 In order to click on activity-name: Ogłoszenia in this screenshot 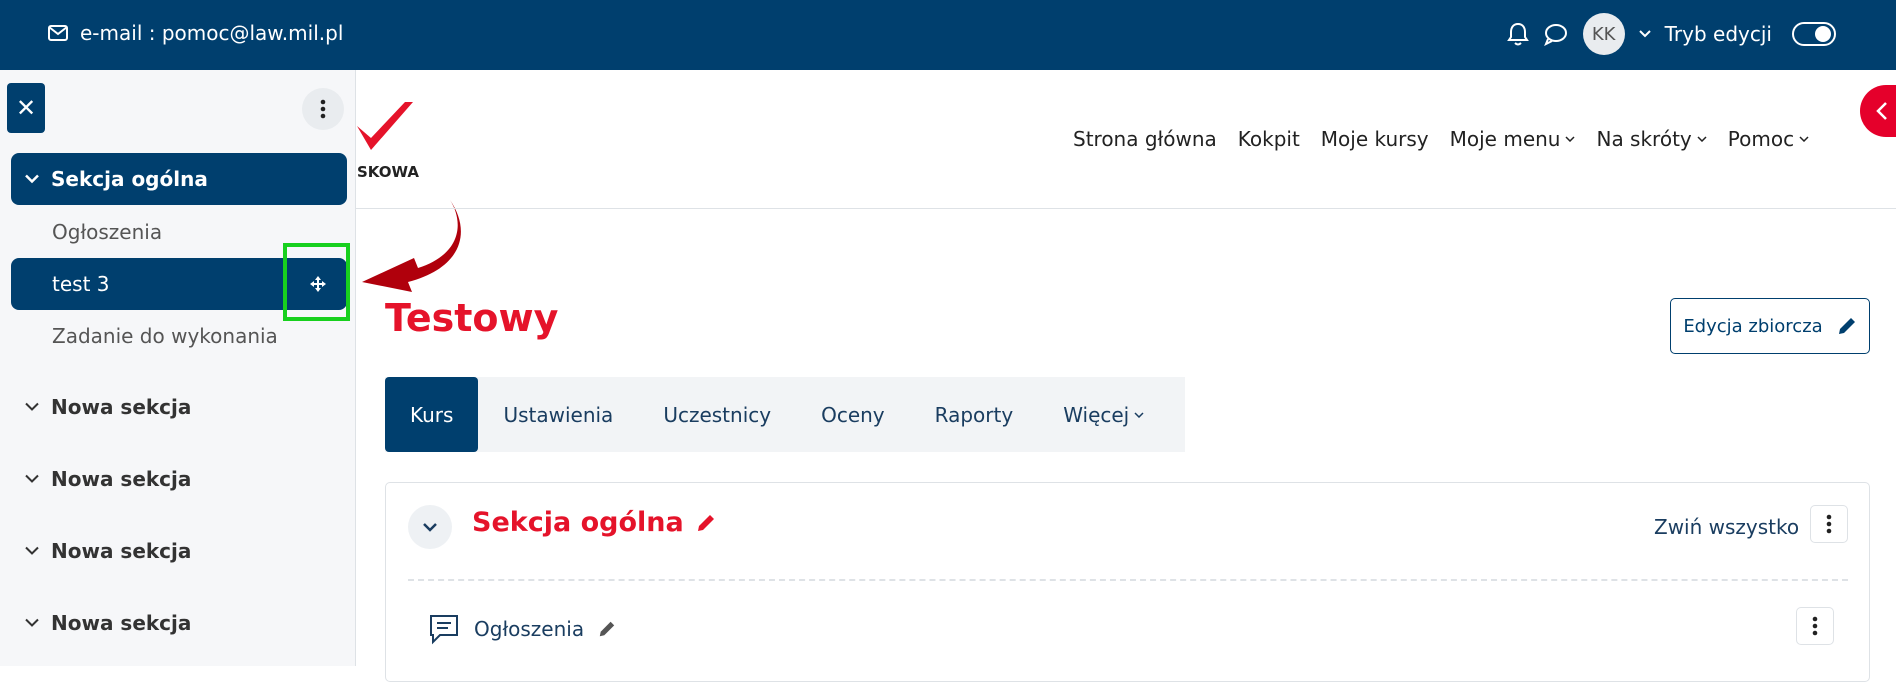, I will do `click(529, 629)`.